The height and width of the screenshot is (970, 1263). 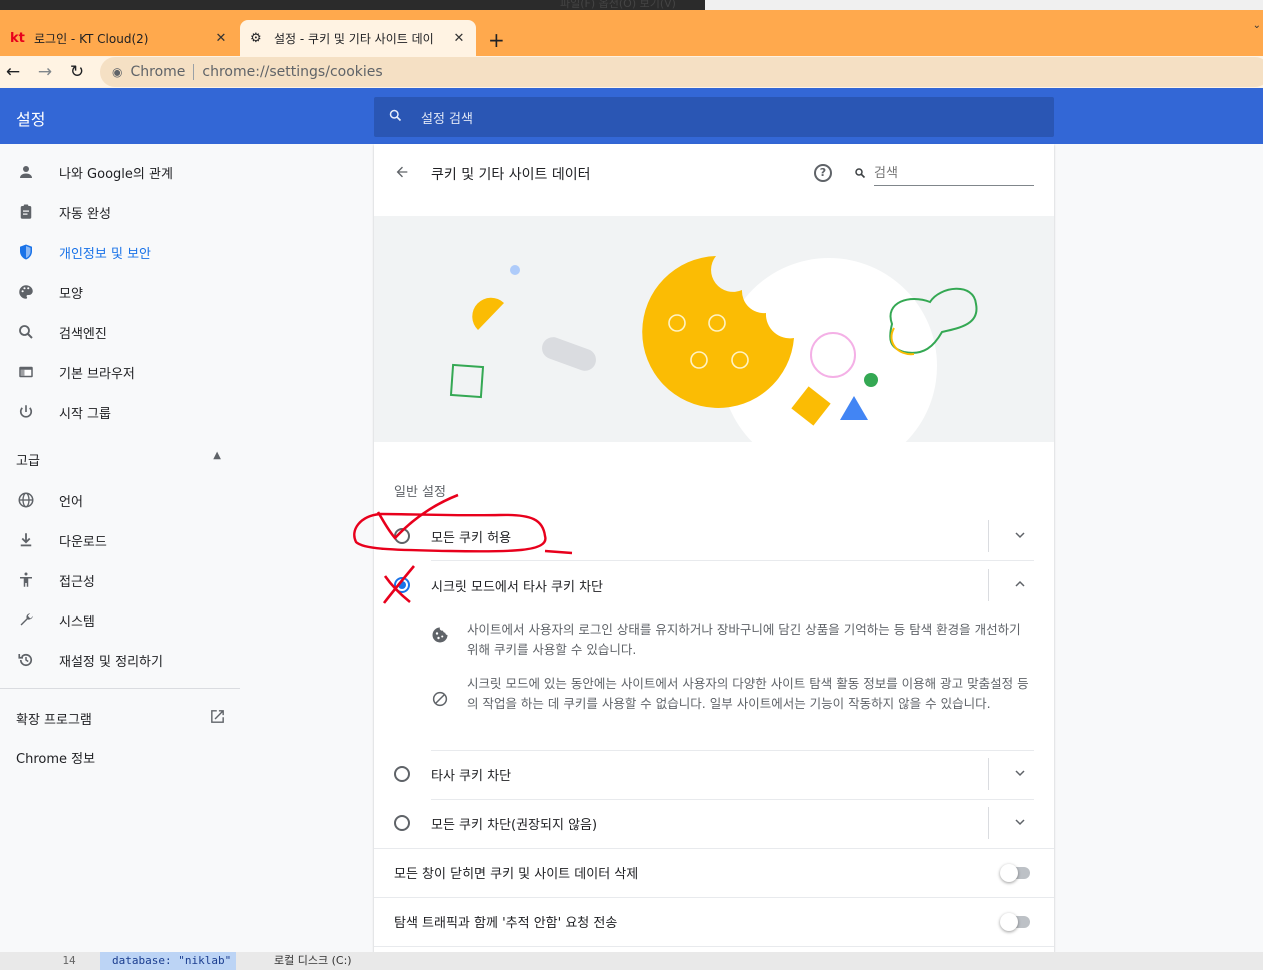 What do you see at coordinates (26, 212) in the screenshot?
I see `clipboard-icon` at bounding box center [26, 212].